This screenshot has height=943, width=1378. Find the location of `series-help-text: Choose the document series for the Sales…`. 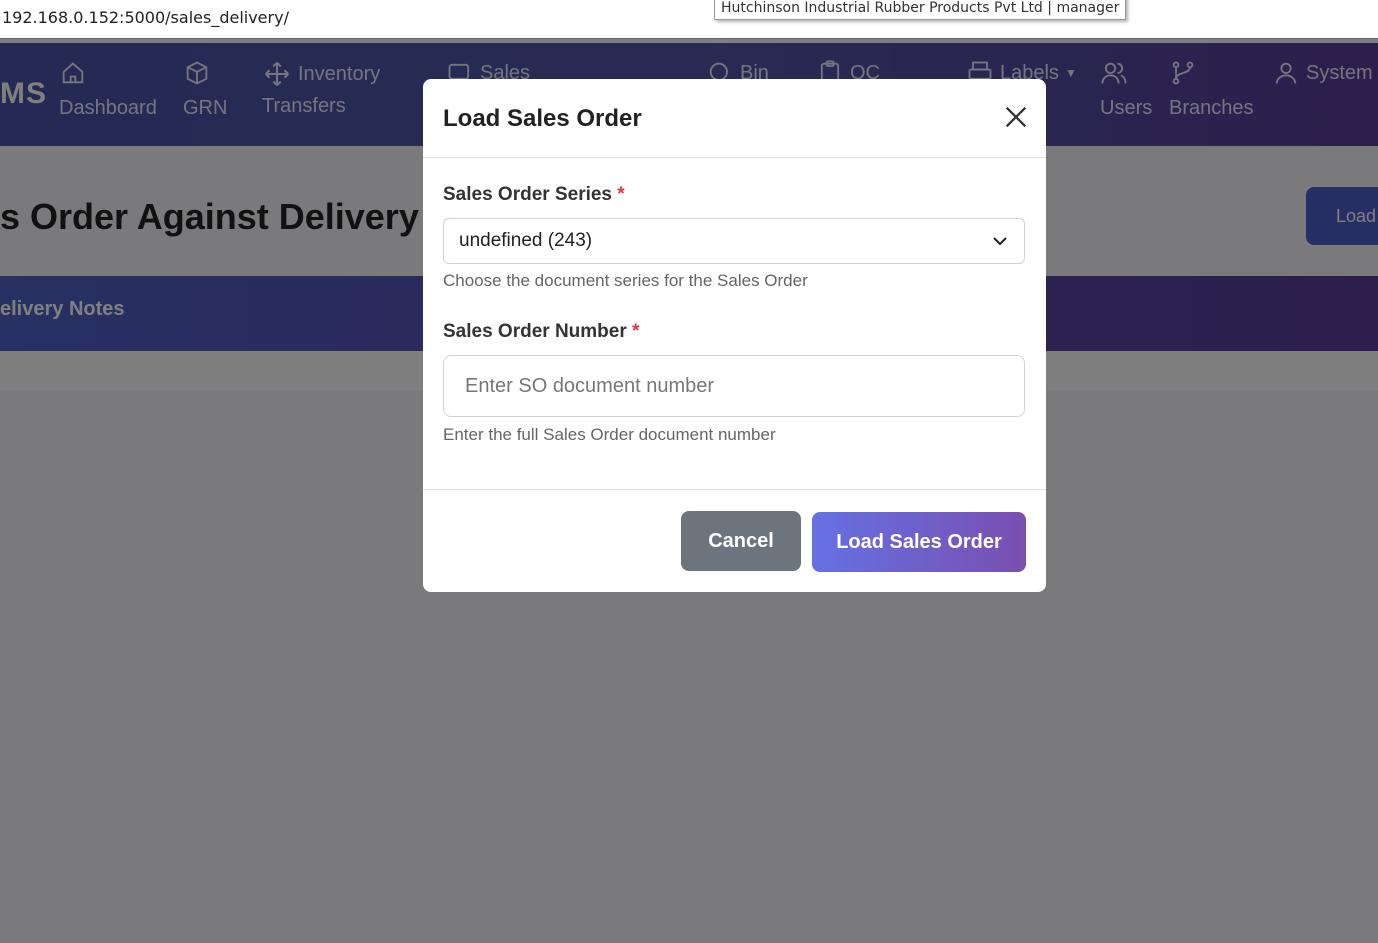

series-help-text: Choose the document series for the Sales… is located at coordinates (625, 280).